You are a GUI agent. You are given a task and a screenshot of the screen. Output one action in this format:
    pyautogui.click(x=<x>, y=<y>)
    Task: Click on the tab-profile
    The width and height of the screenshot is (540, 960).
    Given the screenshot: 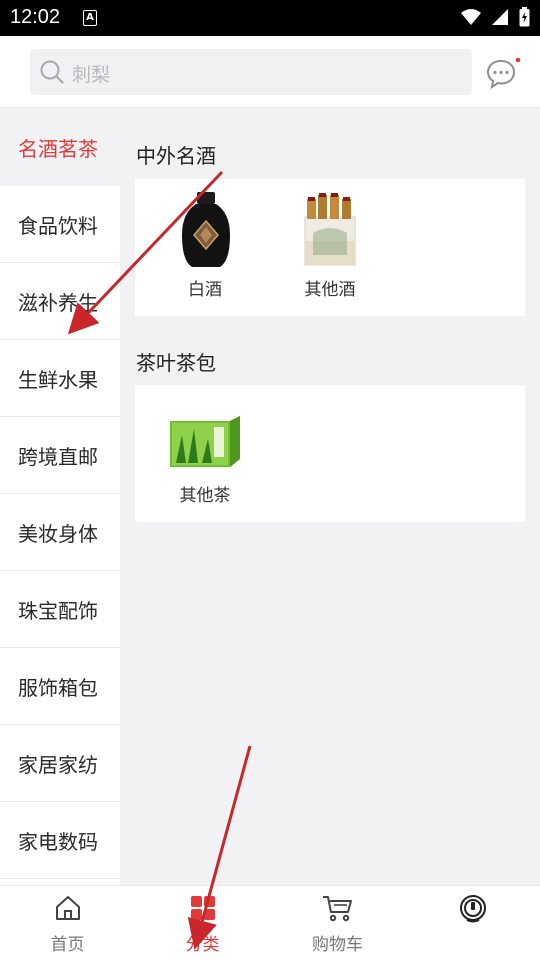 What is the action you would take?
    pyautogui.click(x=472, y=923)
    